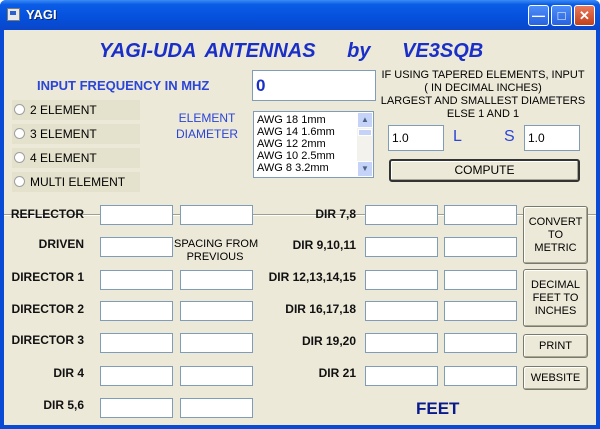  Describe the element at coordinates (300, 15) in the screenshot. I see `title-bar: YAGI — □ ✕` at that location.